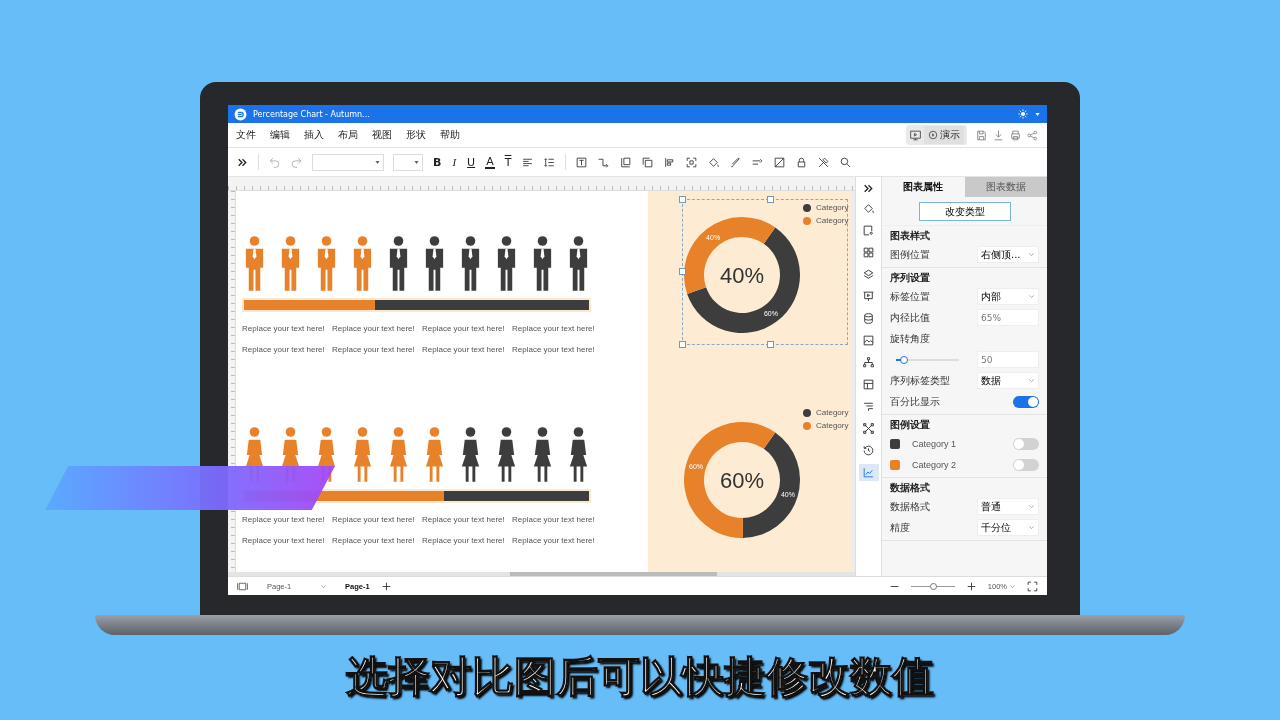  Describe the element at coordinates (1008, 317) in the screenshot. I see `input-field: 65%` at that location.